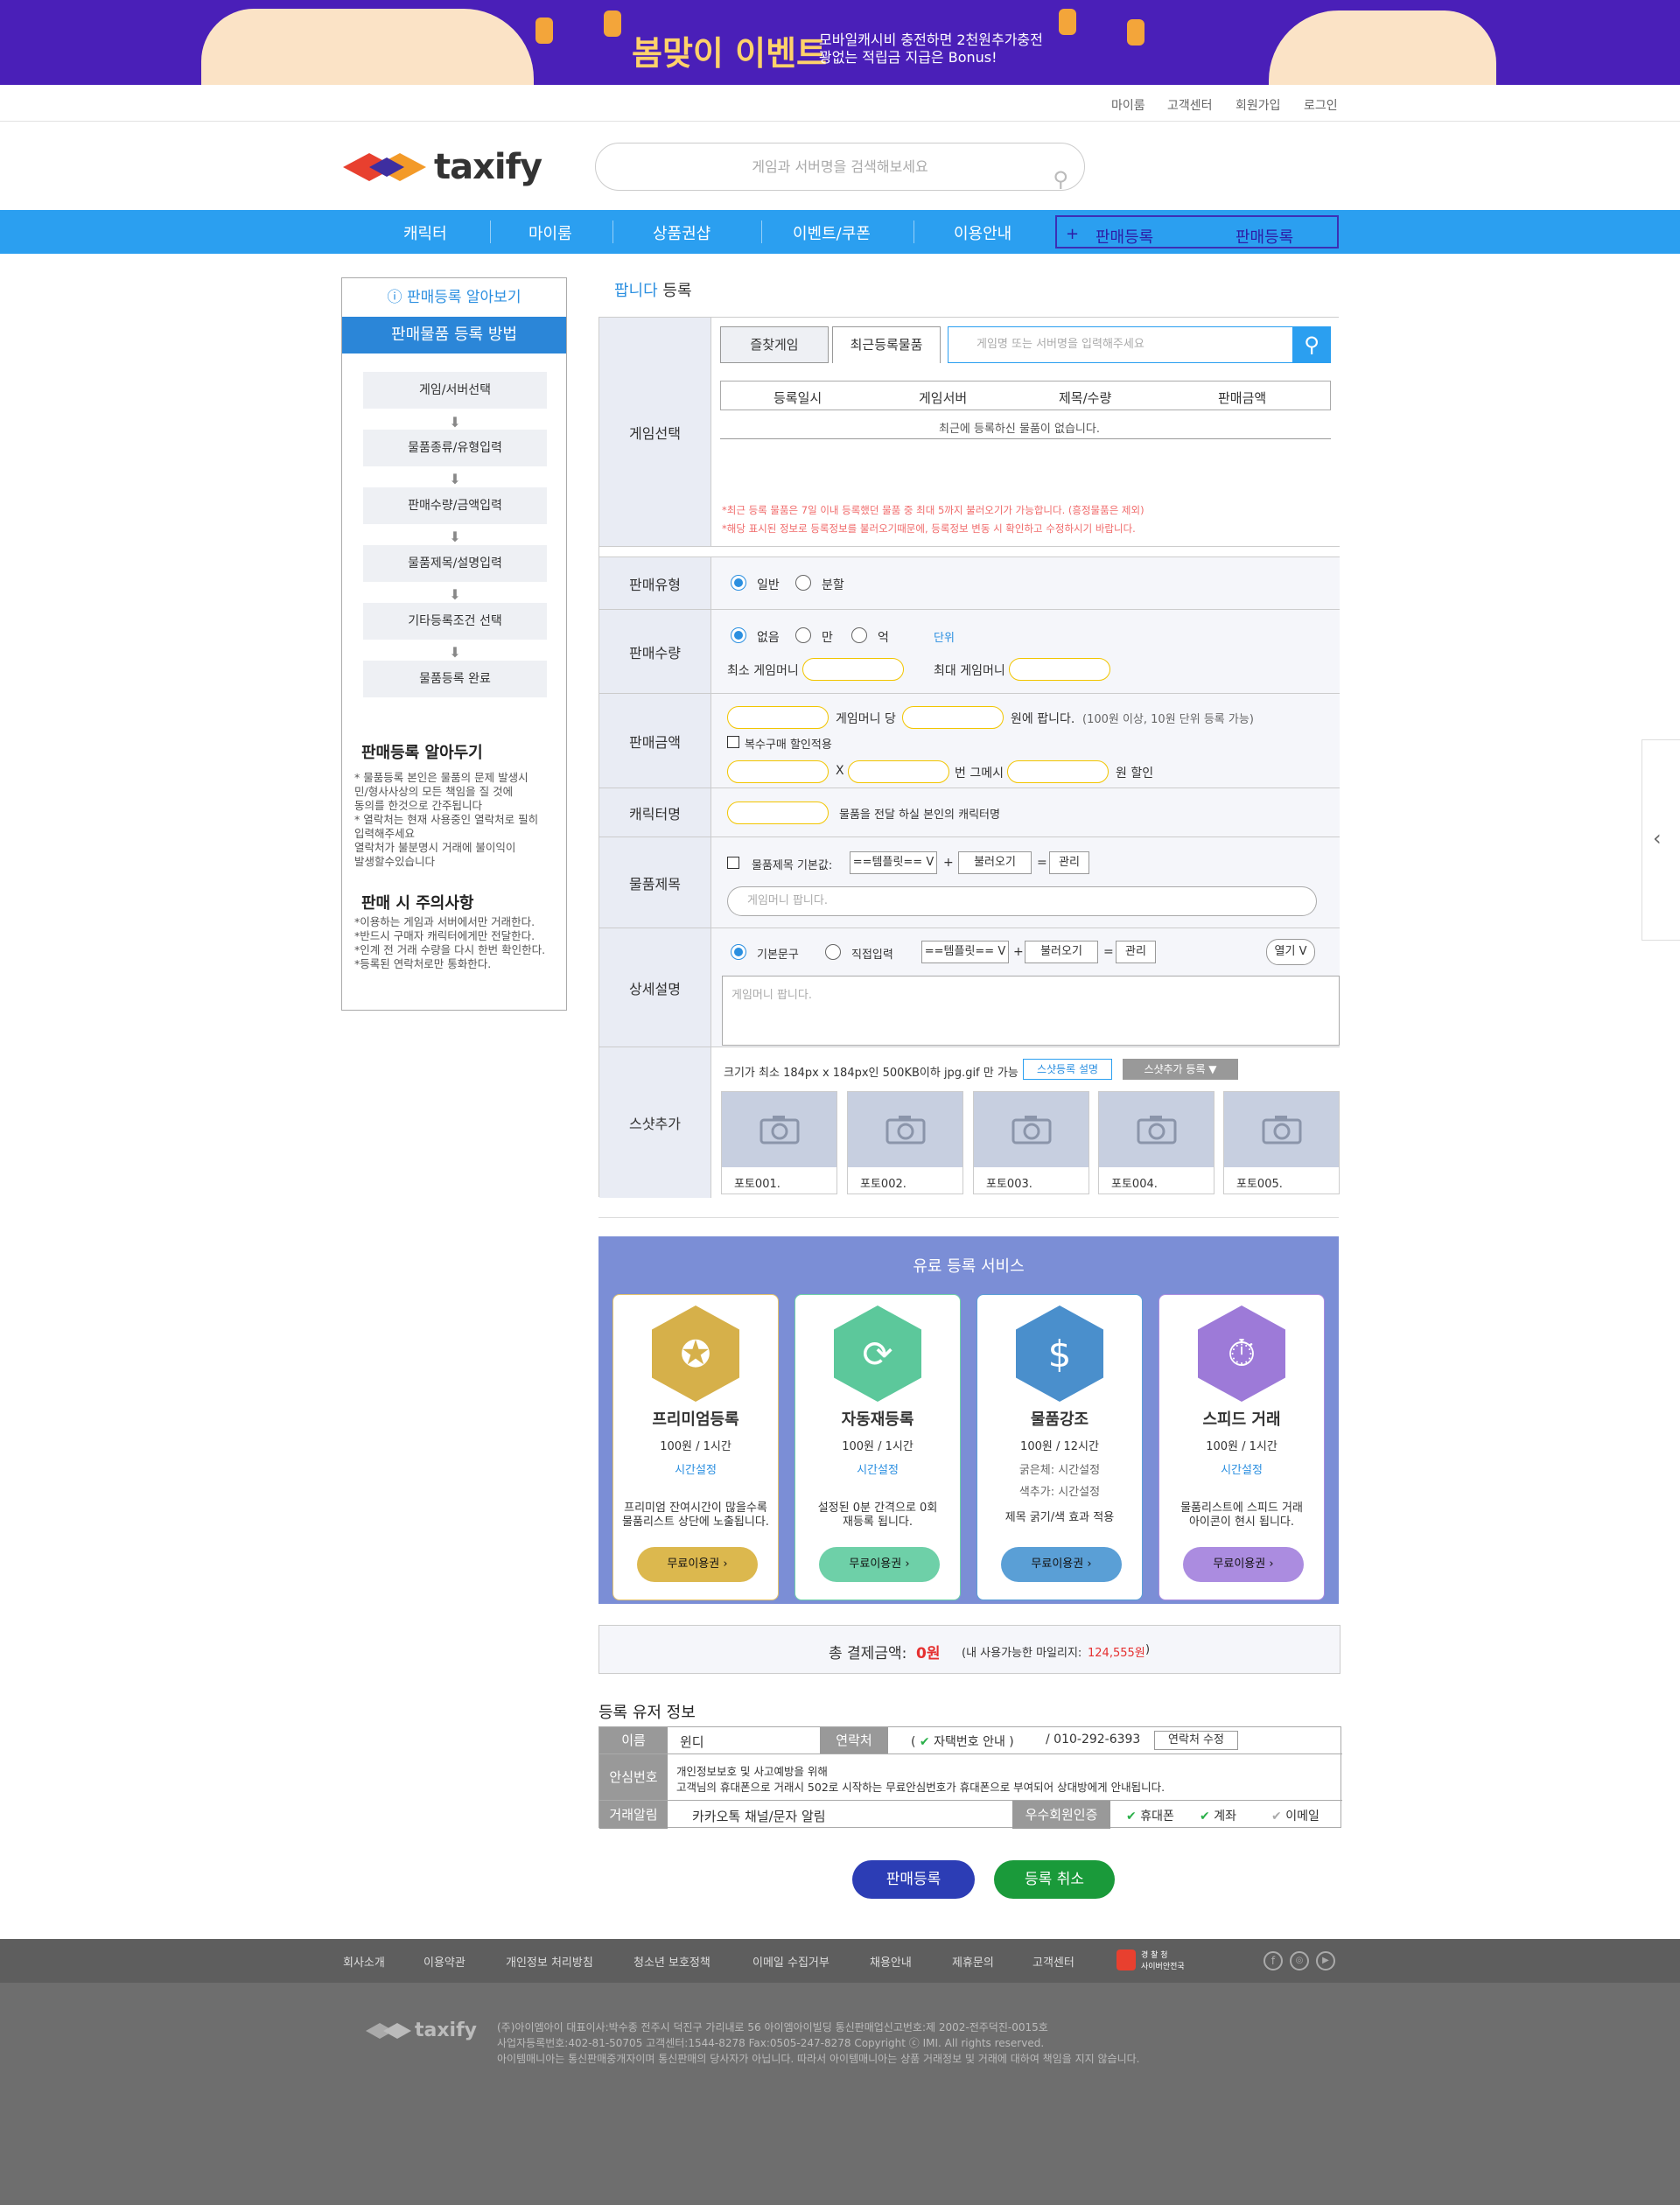 The width and height of the screenshot is (1680, 2205). What do you see at coordinates (1022, 901) in the screenshot?
I see `title-input: 게임머니 팝니다.` at bounding box center [1022, 901].